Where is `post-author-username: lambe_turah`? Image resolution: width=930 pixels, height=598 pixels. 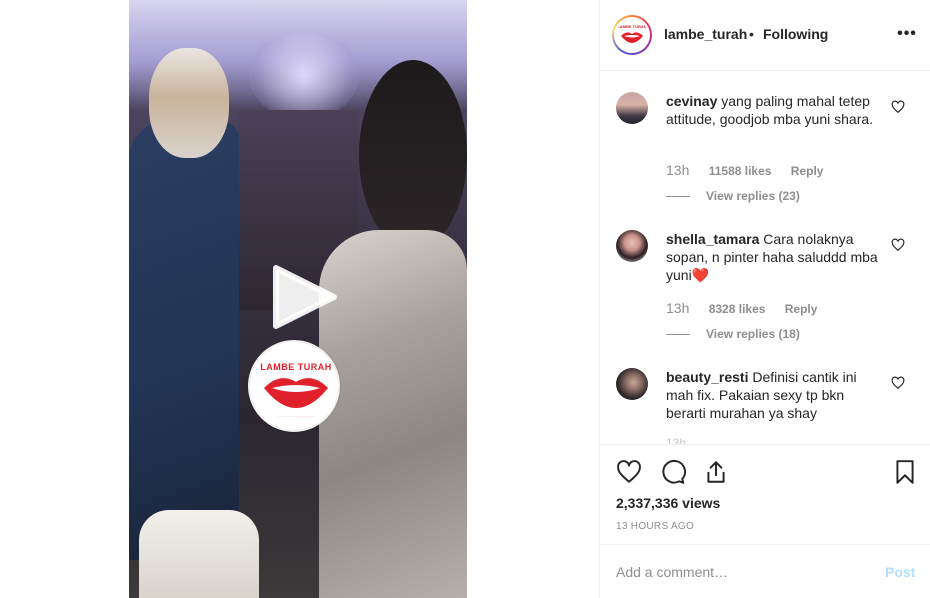 post-author-username: lambe_turah is located at coordinates (705, 34).